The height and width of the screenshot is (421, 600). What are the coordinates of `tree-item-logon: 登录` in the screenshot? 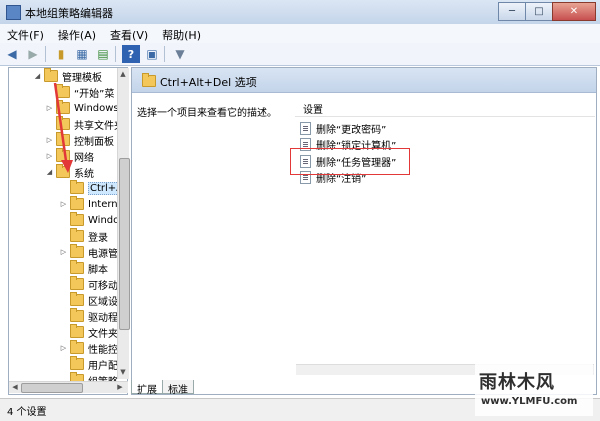 It's located at (83, 236).